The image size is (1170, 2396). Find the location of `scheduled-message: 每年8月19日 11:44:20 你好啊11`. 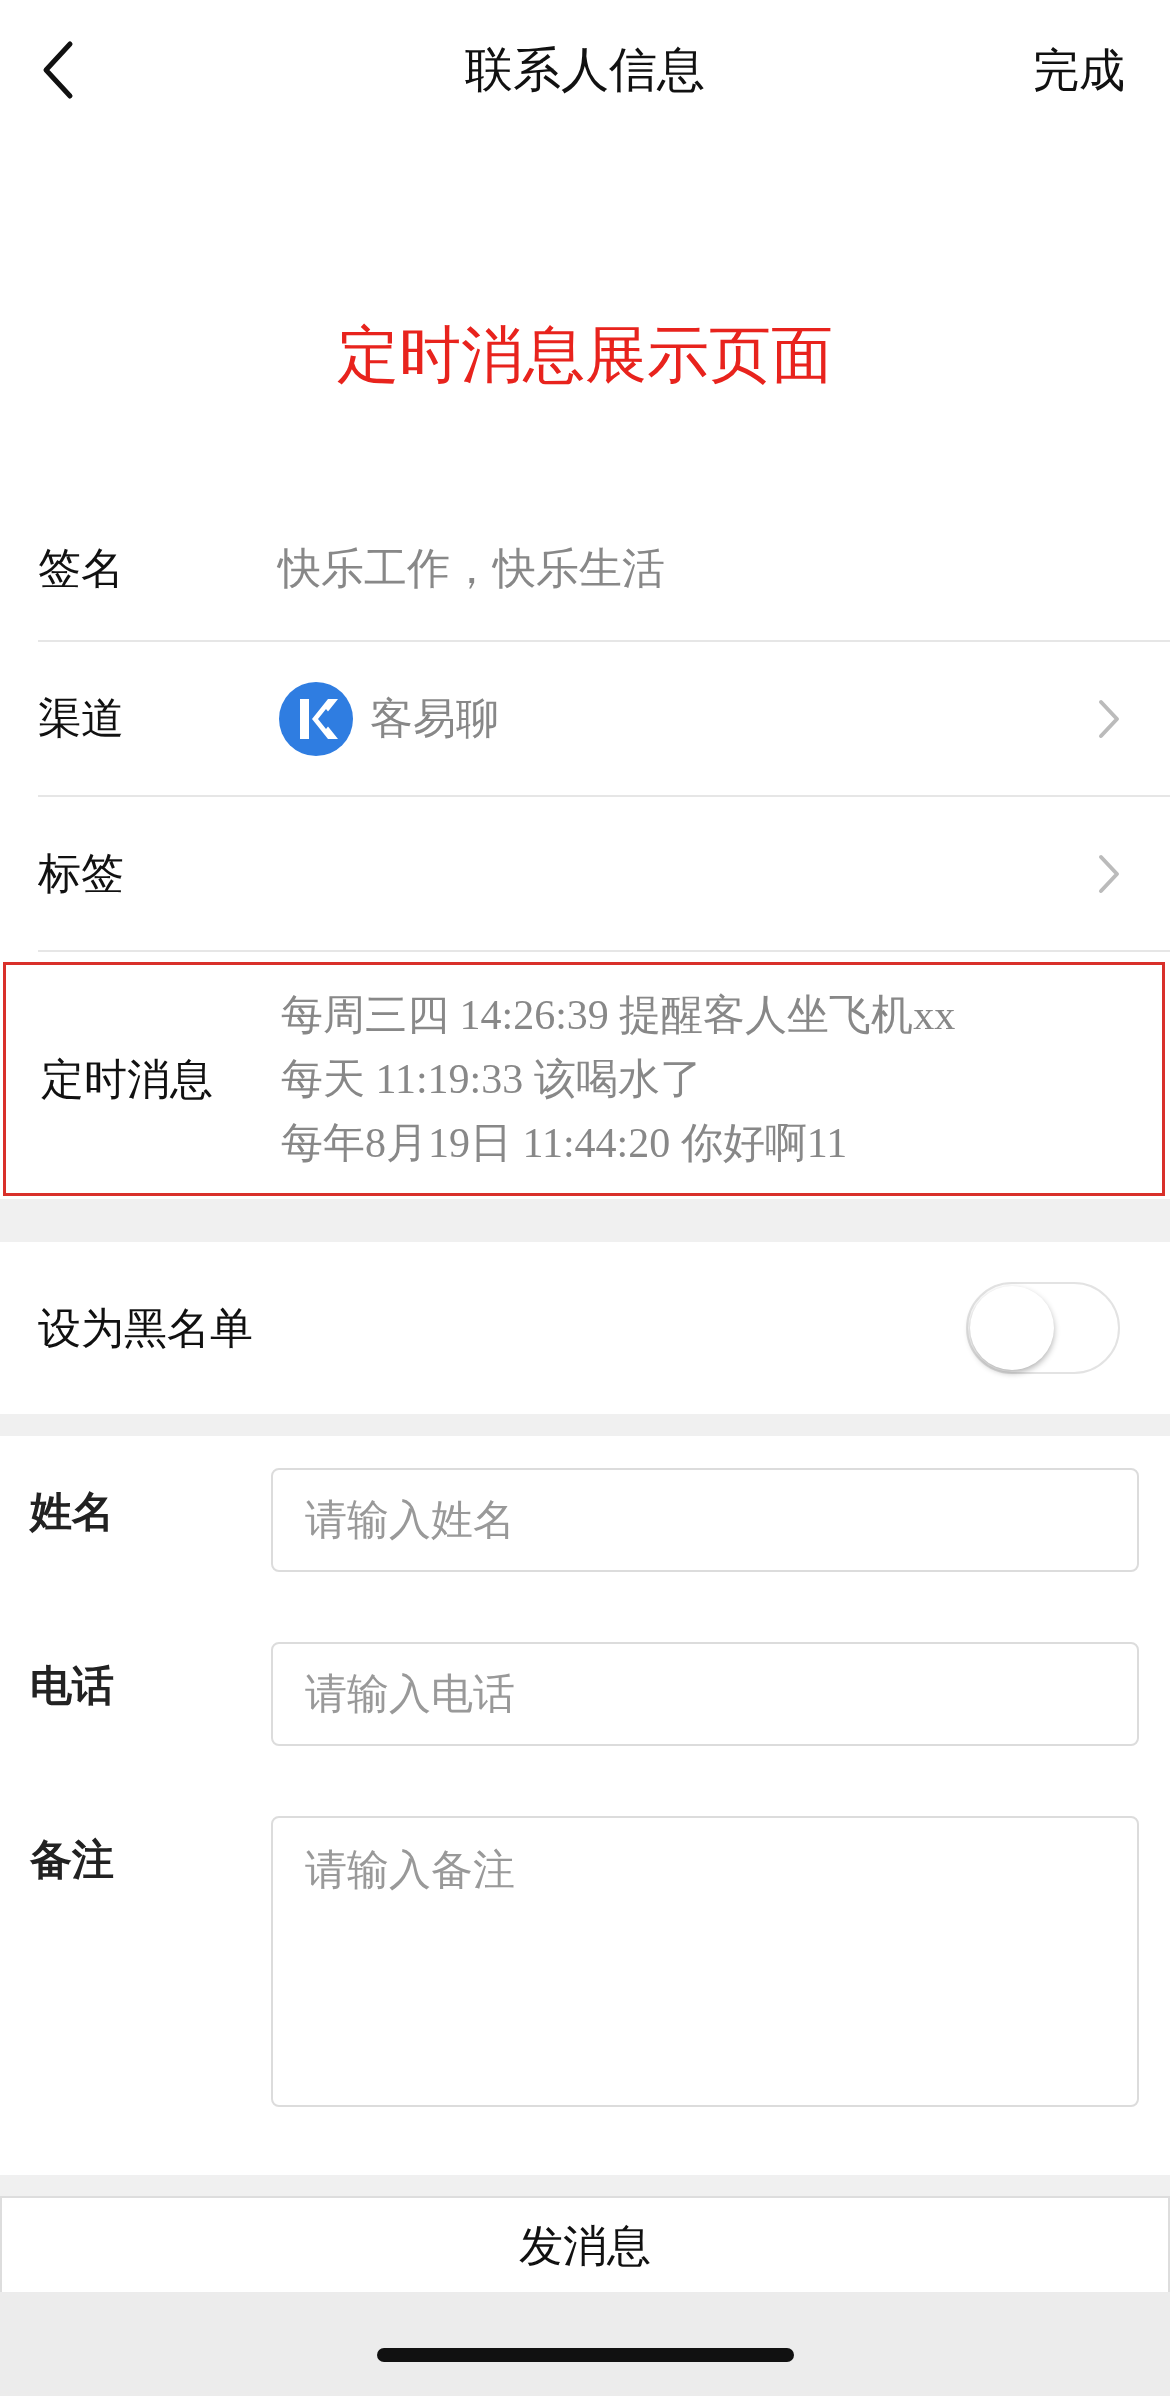

scheduled-message: 每年8月19日 11:44:20 你好啊11 is located at coordinates (565, 1143).